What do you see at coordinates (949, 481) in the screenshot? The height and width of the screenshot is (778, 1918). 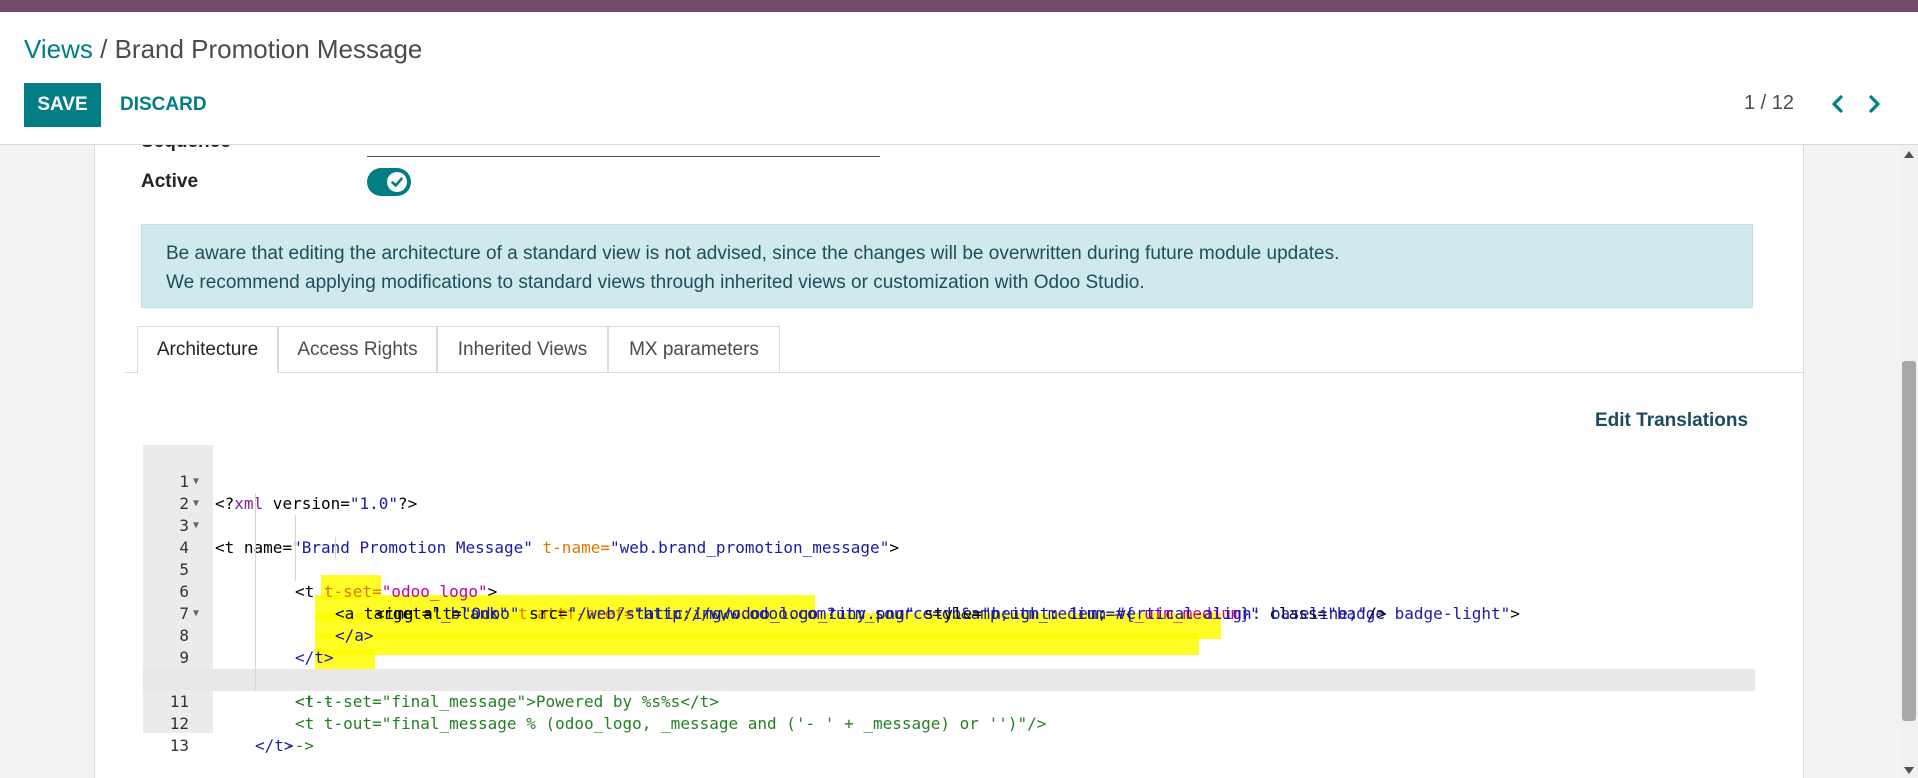 I see `code-line: 1 <?xml version="1.0"?>` at bounding box center [949, 481].